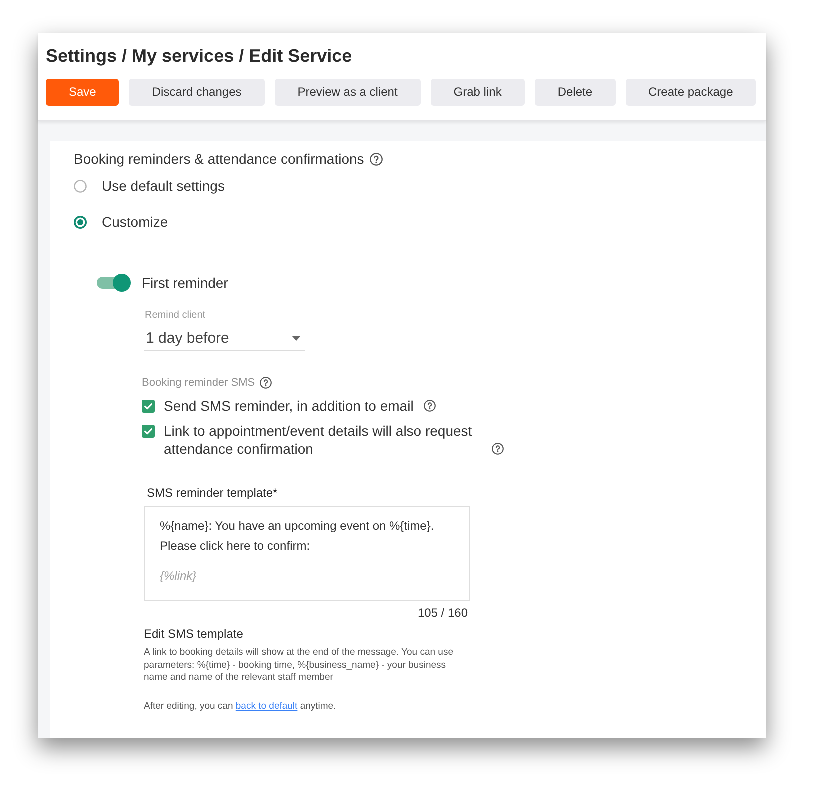 The image size is (832, 785). What do you see at coordinates (477, 92) in the screenshot?
I see `toolbar-button: Grab link` at bounding box center [477, 92].